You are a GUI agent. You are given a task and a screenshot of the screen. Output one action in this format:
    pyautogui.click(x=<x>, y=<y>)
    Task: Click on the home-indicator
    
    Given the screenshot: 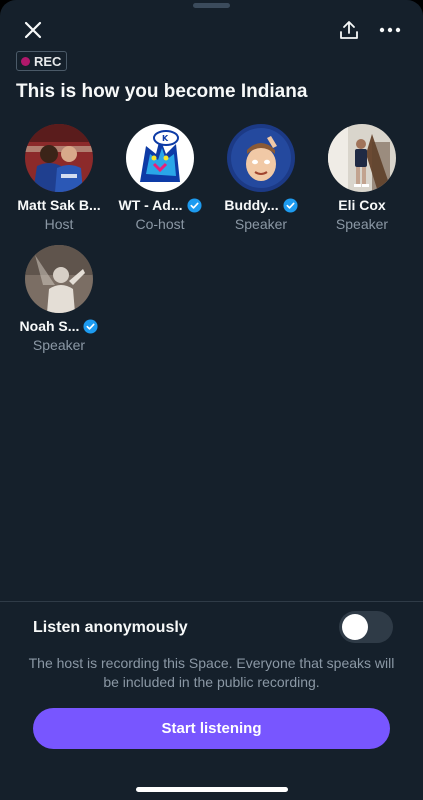 What is the action you would take?
    pyautogui.click(x=212, y=789)
    